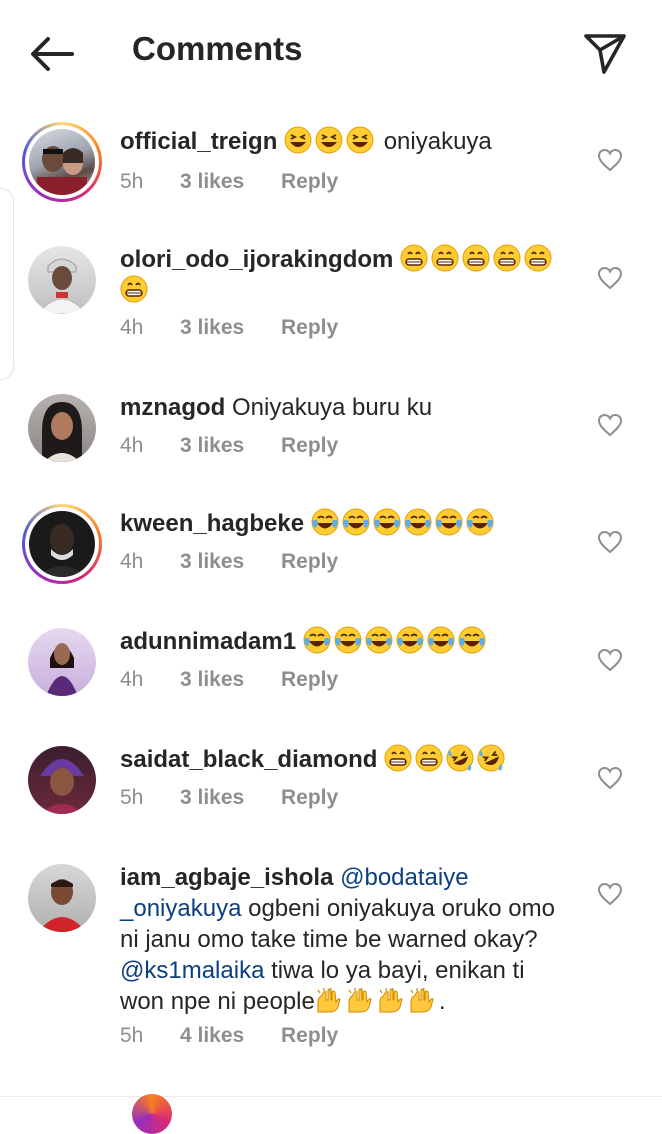 The width and height of the screenshot is (662, 1134). I want to click on comment-username: saidat_black_diamond, so click(248, 759).